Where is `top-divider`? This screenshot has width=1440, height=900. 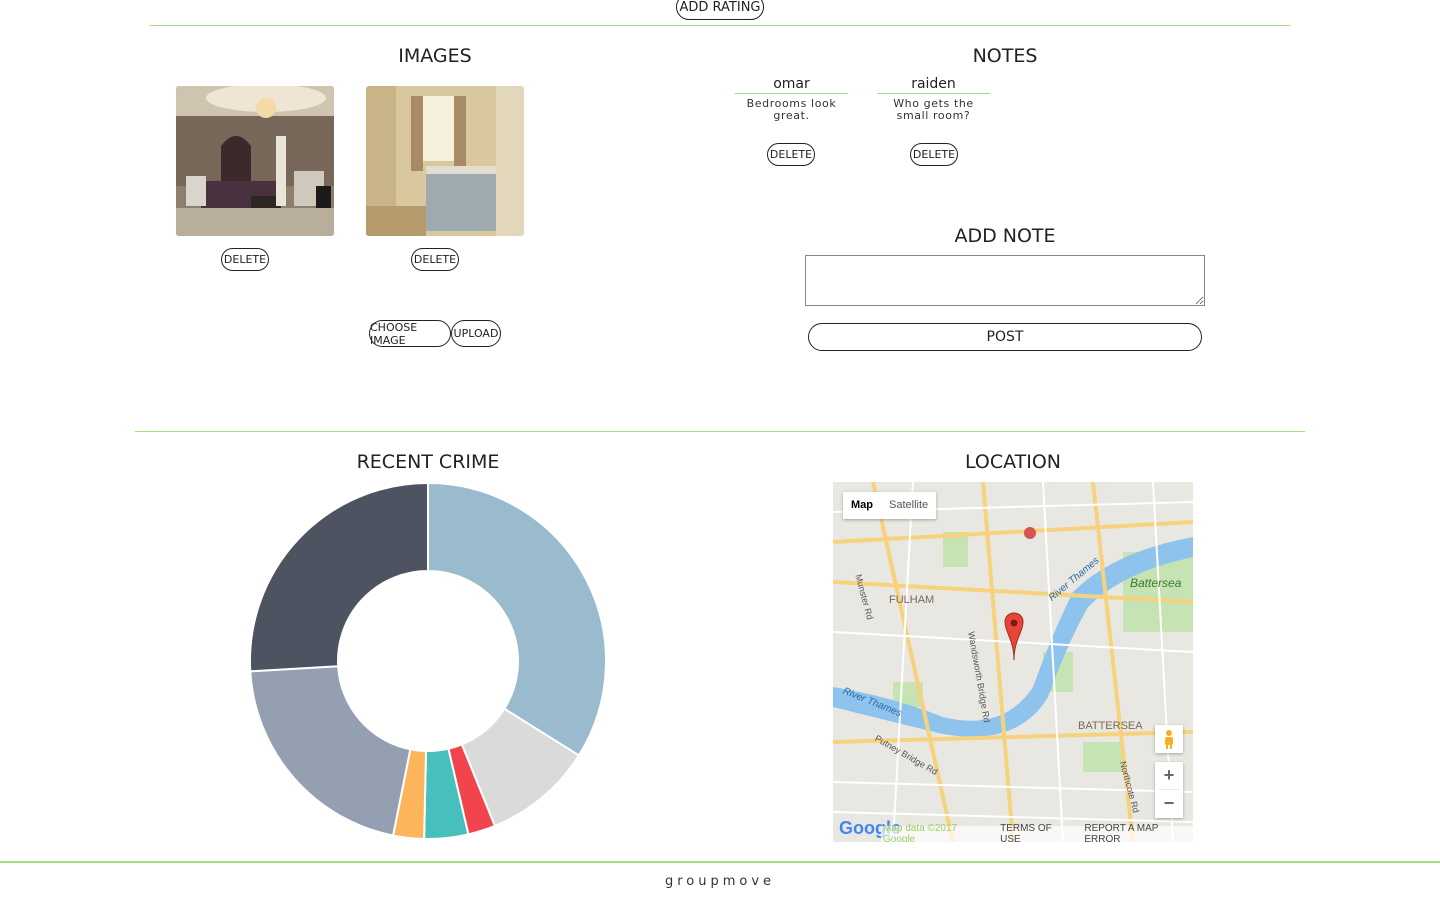
top-divider is located at coordinates (720, 25).